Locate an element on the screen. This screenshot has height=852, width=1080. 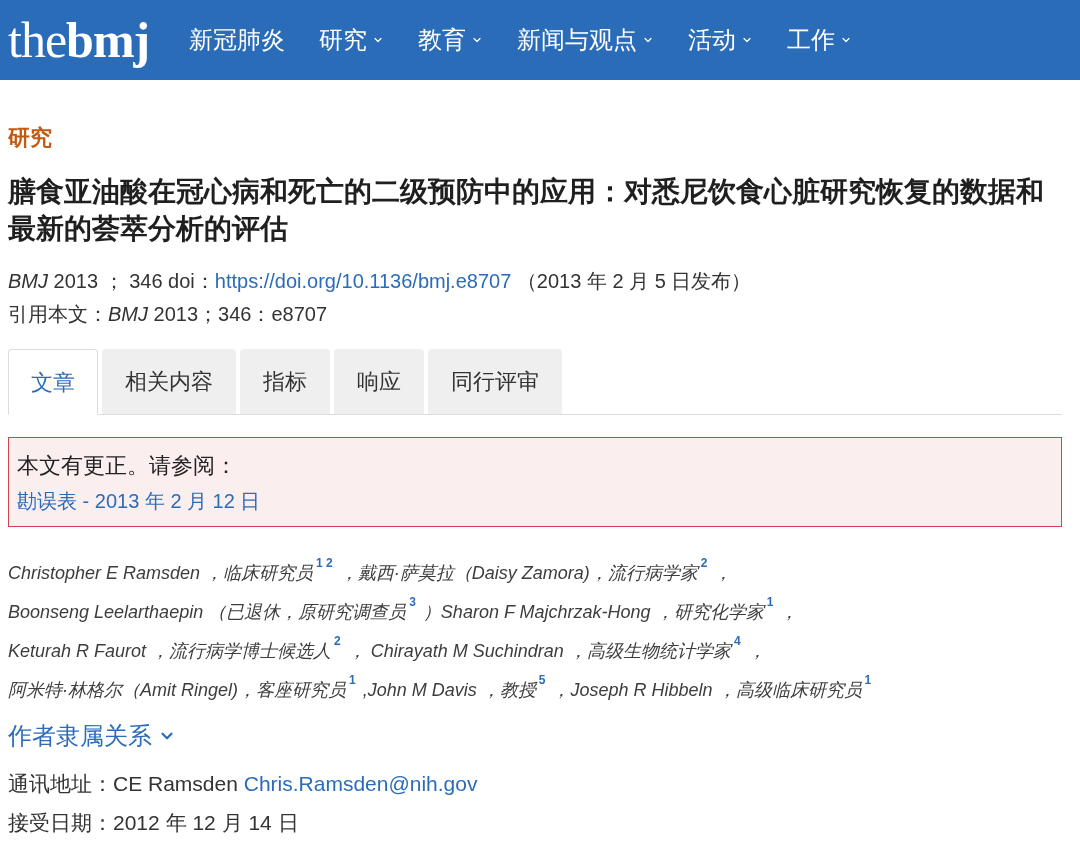
erratum-link: 勘误表 - 2013 年 2 月 12 日 is located at coordinates (139, 501).